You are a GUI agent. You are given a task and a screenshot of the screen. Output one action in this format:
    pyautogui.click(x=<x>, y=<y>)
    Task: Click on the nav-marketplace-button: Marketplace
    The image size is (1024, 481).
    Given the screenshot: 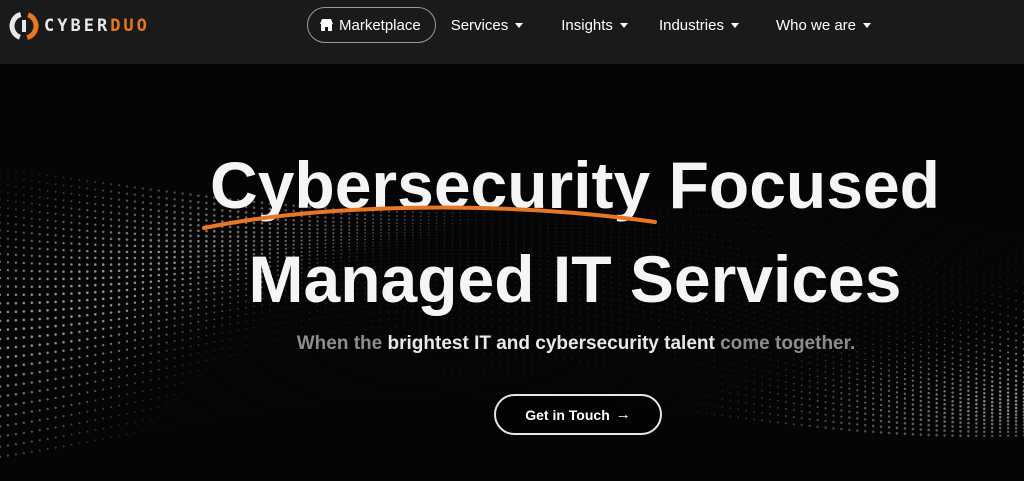 What is the action you would take?
    pyautogui.click(x=371, y=25)
    